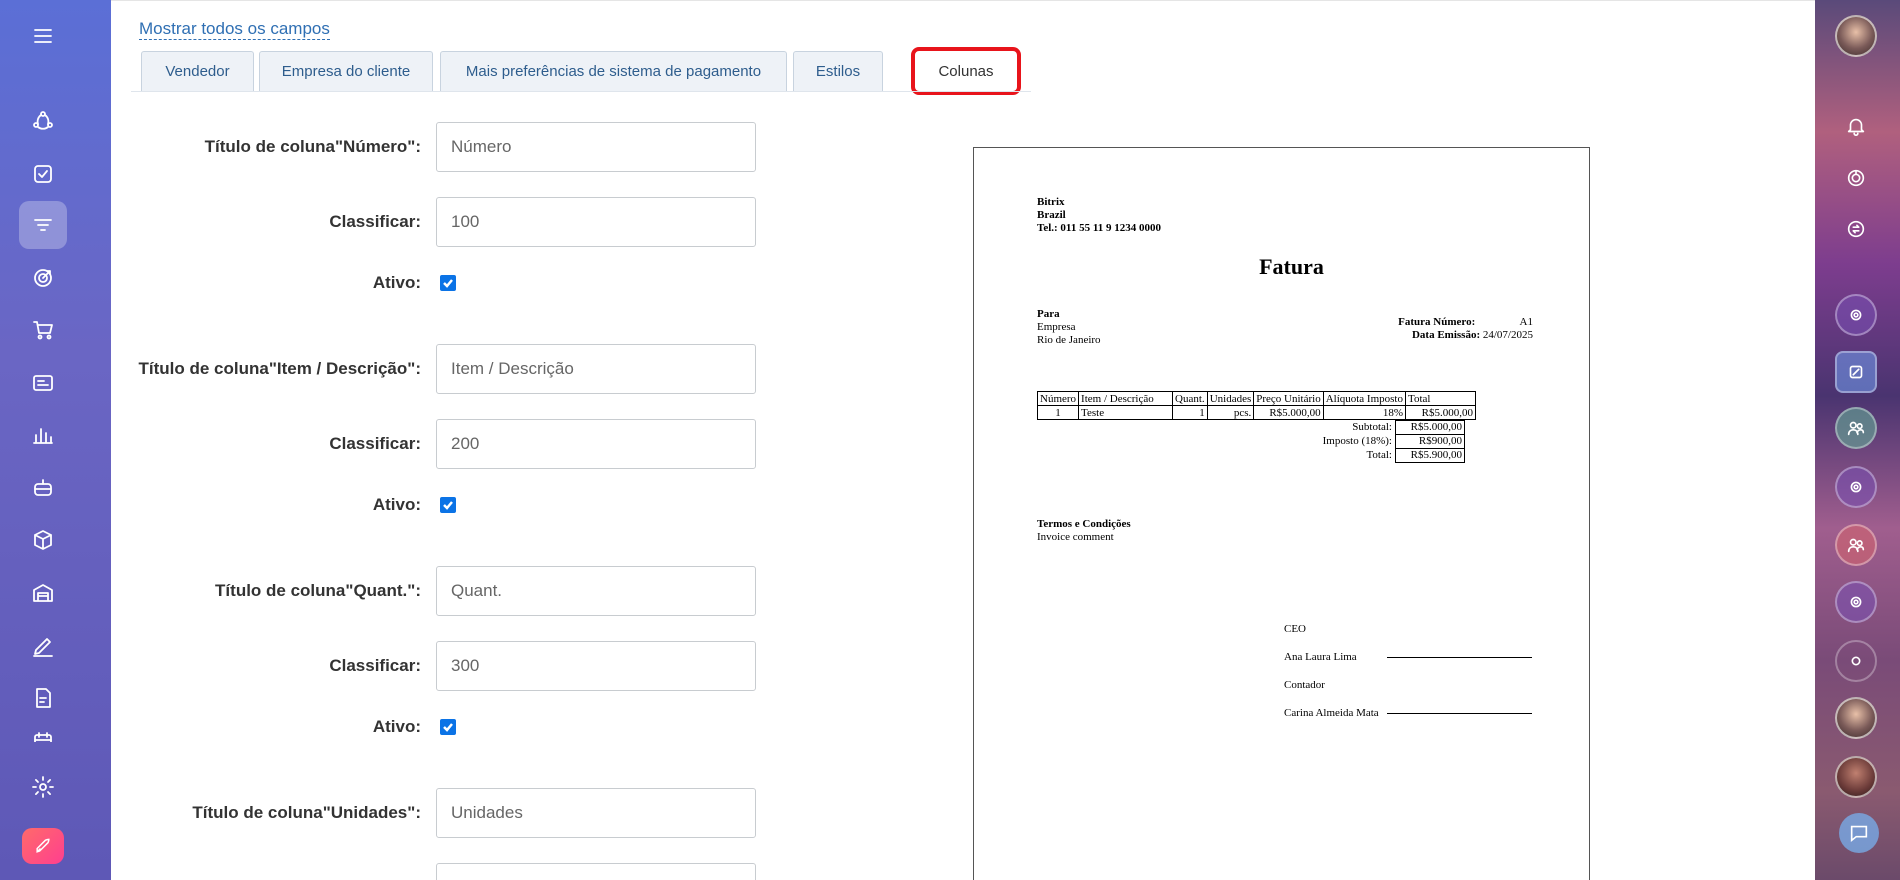 The width and height of the screenshot is (1900, 880). I want to click on tab-colunas: Colunas, so click(966, 71).